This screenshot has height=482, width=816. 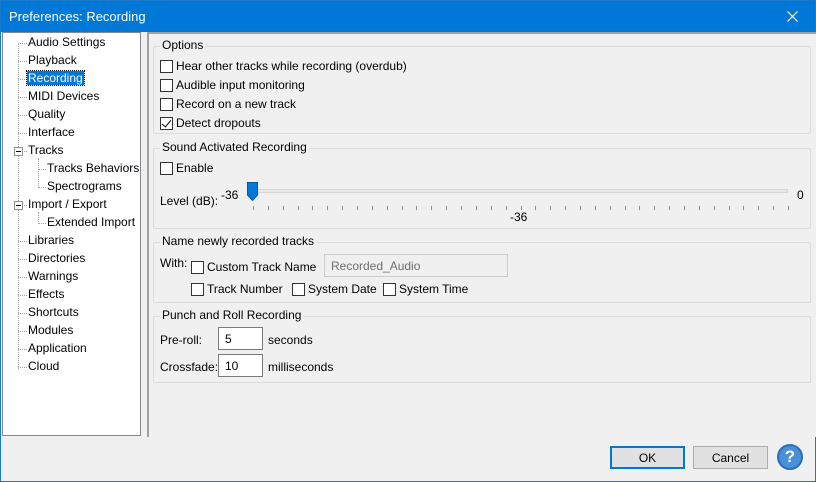 What do you see at coordinates (647, 457) in the screenshot?
I see `ok-button: OK` at bounding box center [647, 457].